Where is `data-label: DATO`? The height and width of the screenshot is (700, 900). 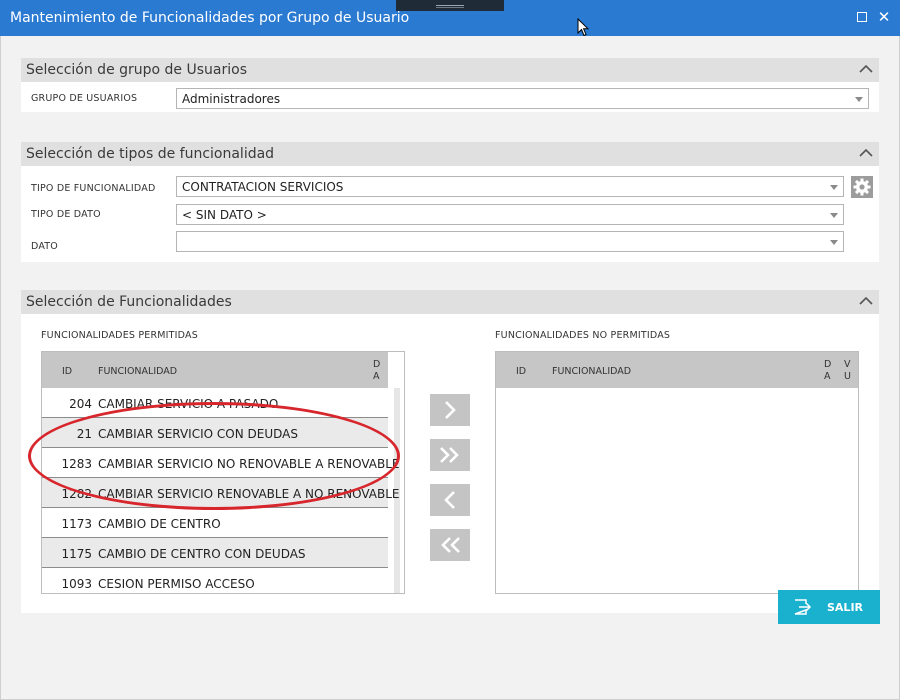 data-label: DATO is located at coordinates (44, 246).